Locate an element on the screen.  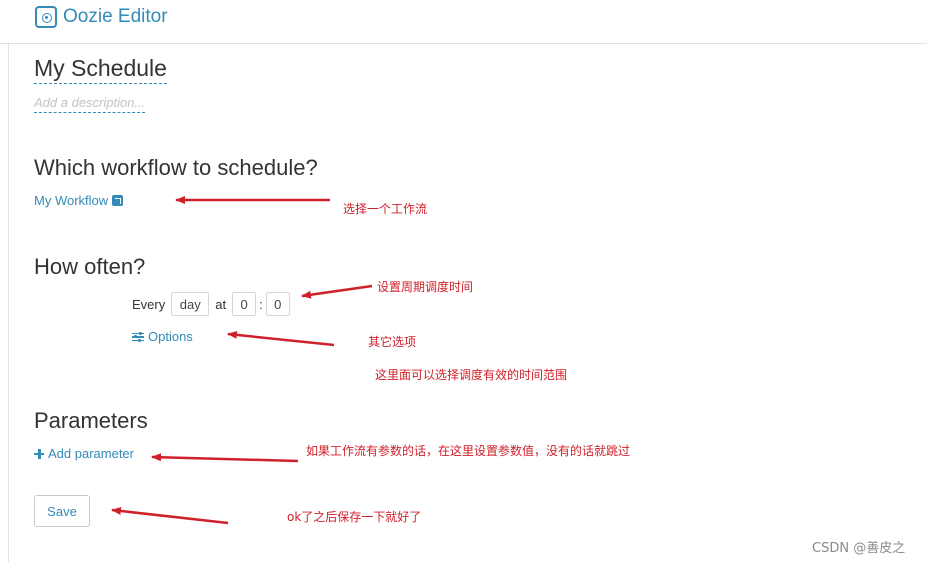
save-button: Save is located at coordinates (62, 511).